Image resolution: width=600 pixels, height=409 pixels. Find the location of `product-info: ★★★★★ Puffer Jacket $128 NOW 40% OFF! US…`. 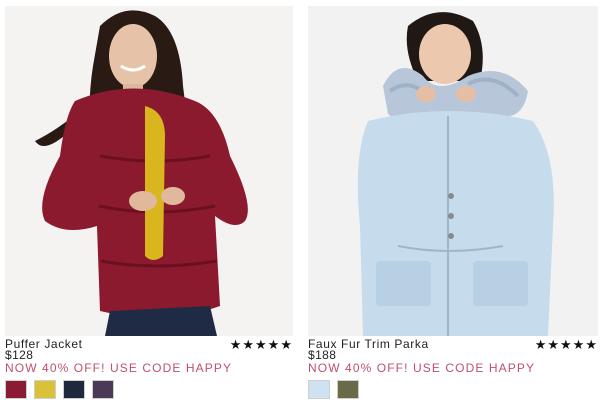

product-info: ★★★★★ Puffer Jacket $128 NOW 40% OFF! US… is located at coordinates (149, 368).